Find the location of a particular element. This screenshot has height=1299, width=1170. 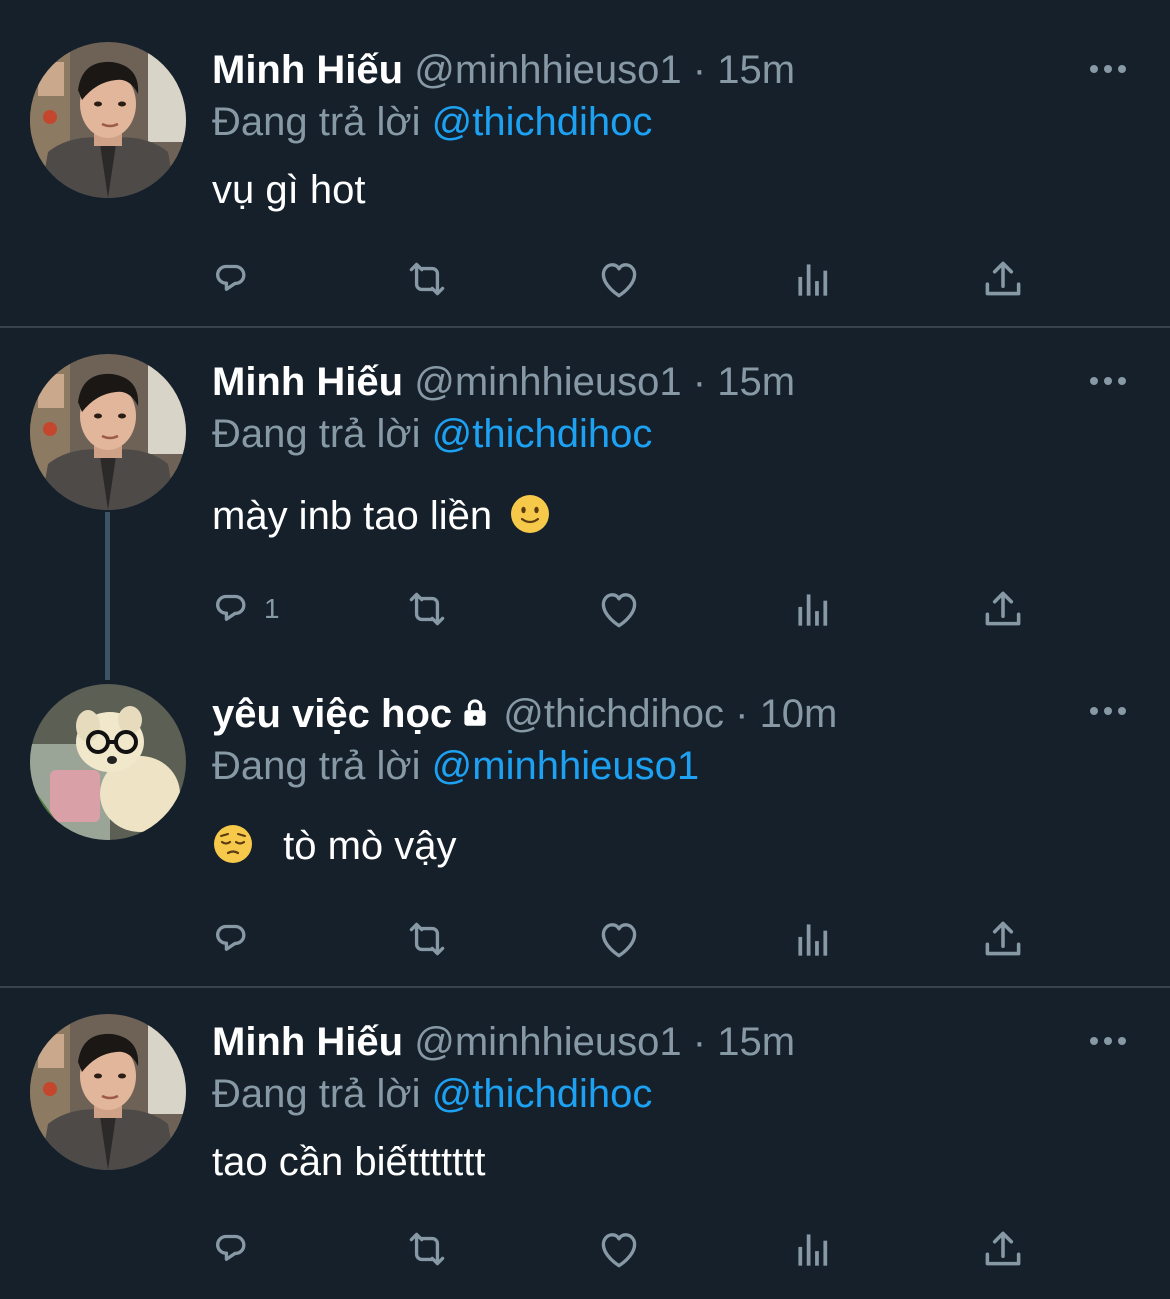

pensive-face-icon is located at coordinates (233, 844).